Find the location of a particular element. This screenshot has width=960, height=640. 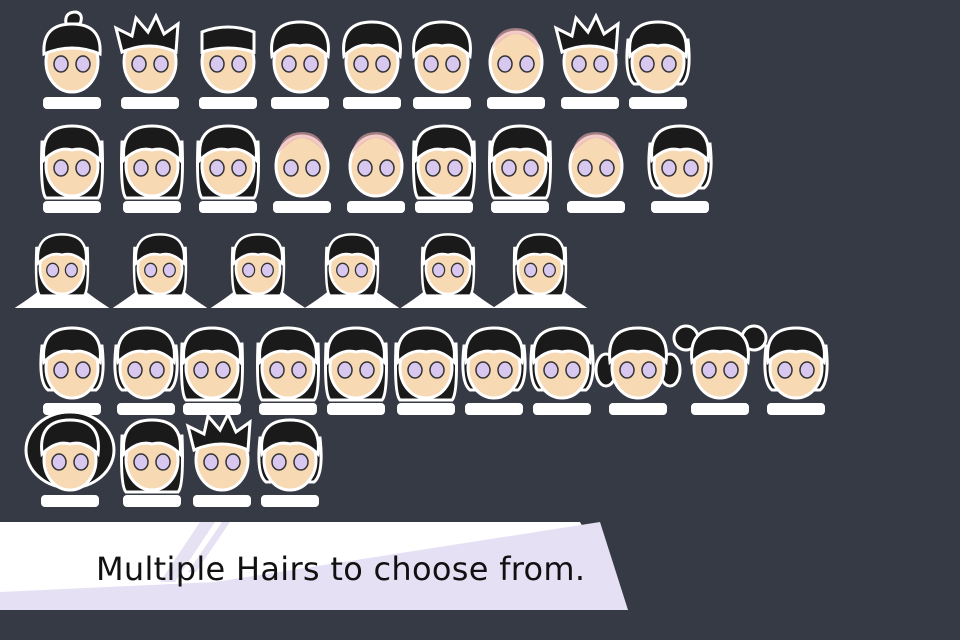

caption-banner: Multiple Hairs to choose from. is located at coordinates (320, 568).